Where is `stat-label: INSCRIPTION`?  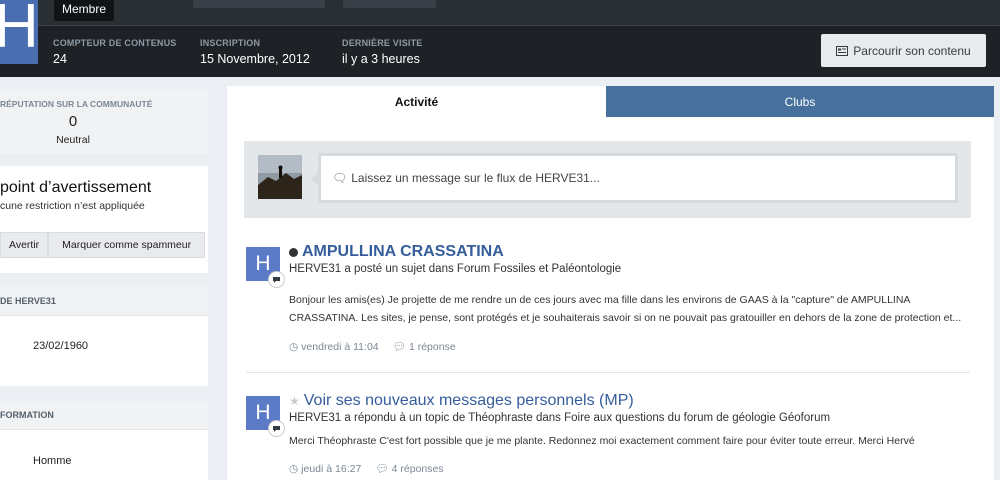
stat-label: INSCRIPTION is located at coordinates (230, 43).